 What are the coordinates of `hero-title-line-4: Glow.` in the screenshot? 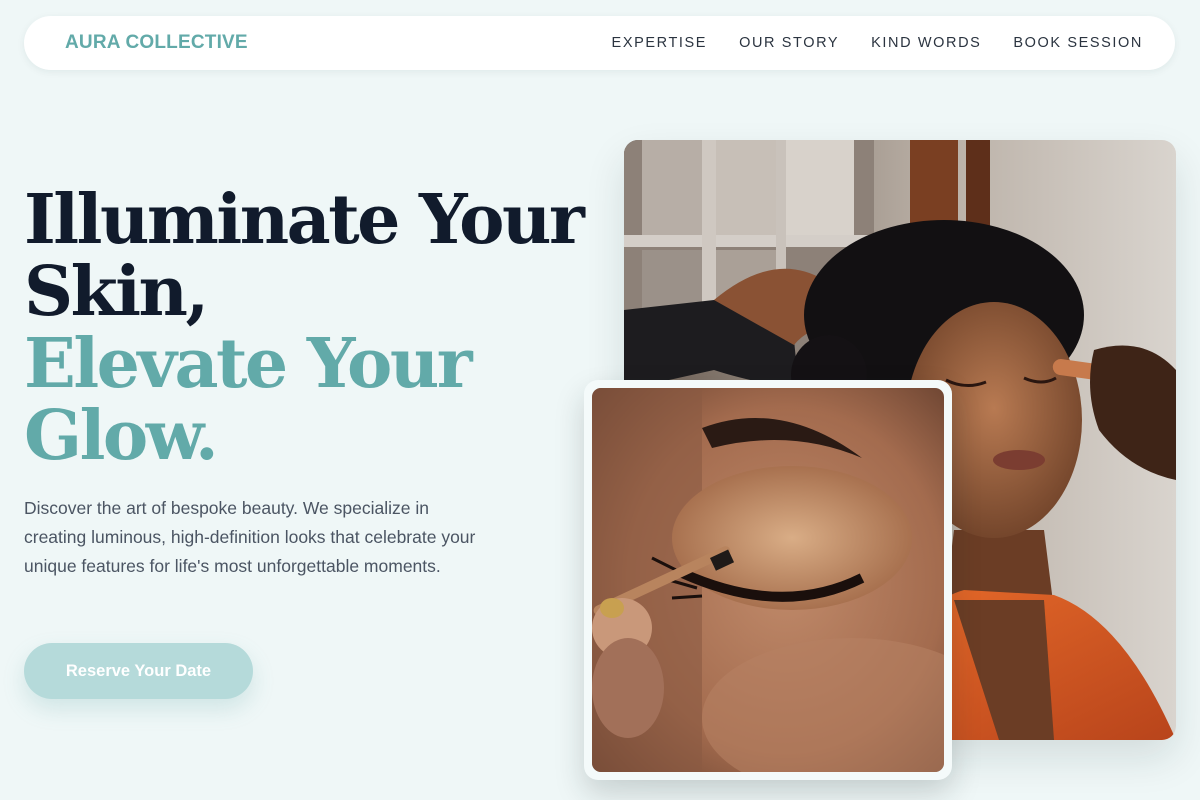 It's located at (121, 436).